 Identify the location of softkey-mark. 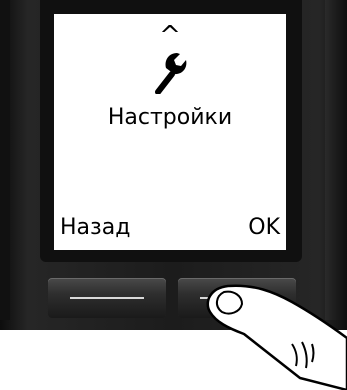
(107, 298).